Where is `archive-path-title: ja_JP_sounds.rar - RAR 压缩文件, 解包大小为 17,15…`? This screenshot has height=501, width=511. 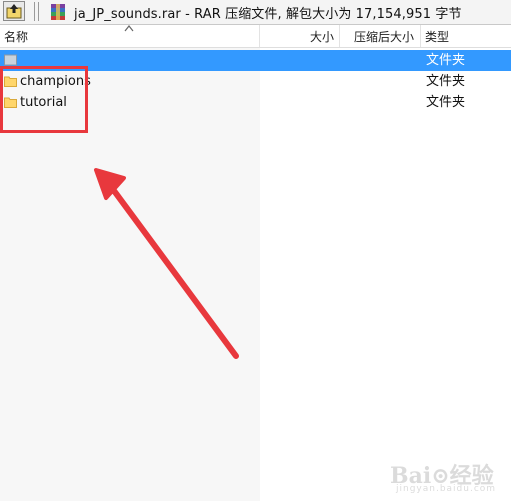 archive-path-title: ja_JP_sounds.rar - RAR 压缩文件, 解包大小为 17,15… is located at coordinates (268, 14).